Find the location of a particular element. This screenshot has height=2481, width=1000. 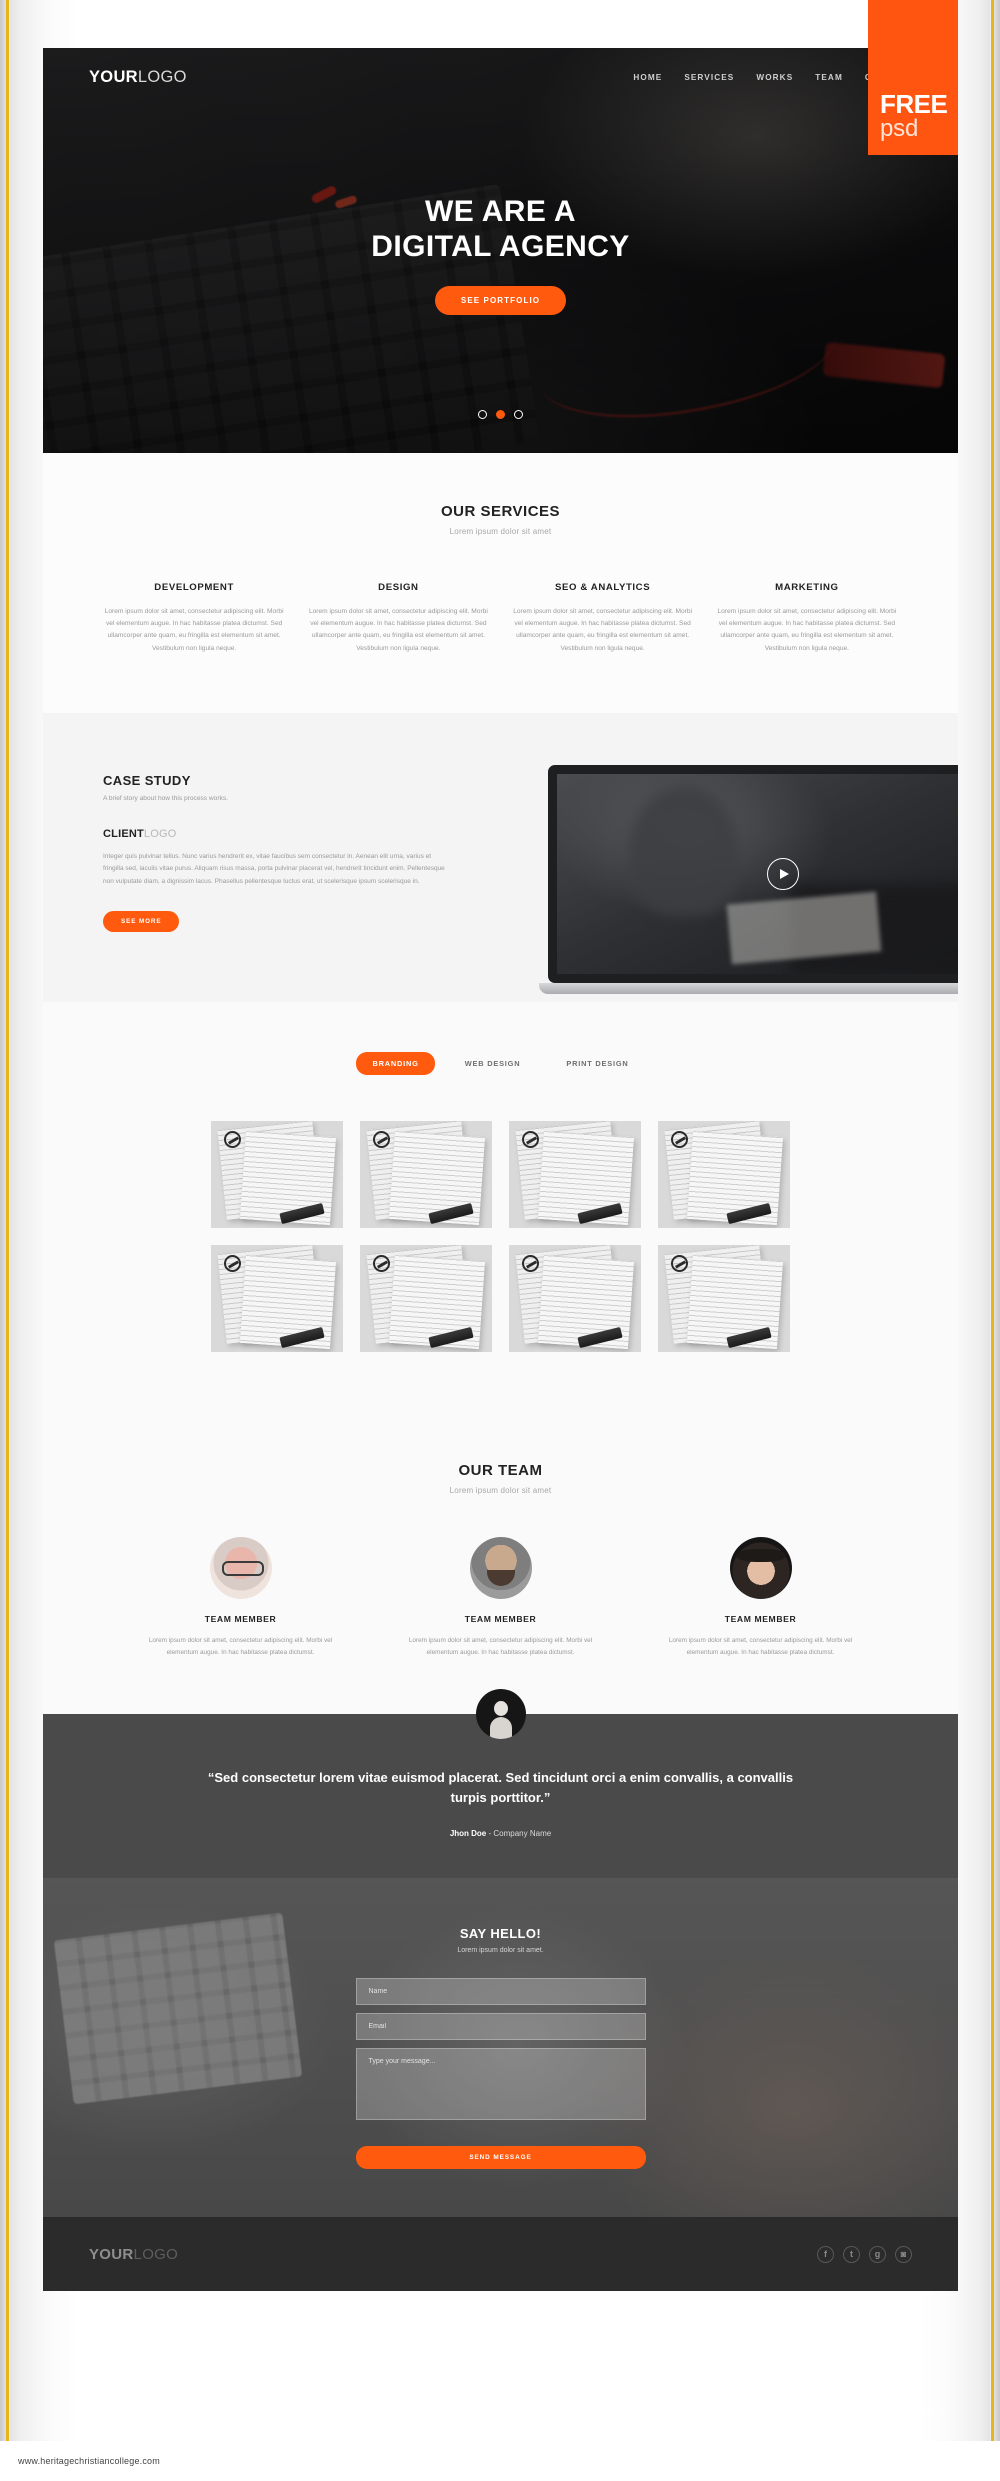

hero-content: WE ARE A DIGITAL AGENCY SEE PORTFOLIO is located at coordinates (500, 255).